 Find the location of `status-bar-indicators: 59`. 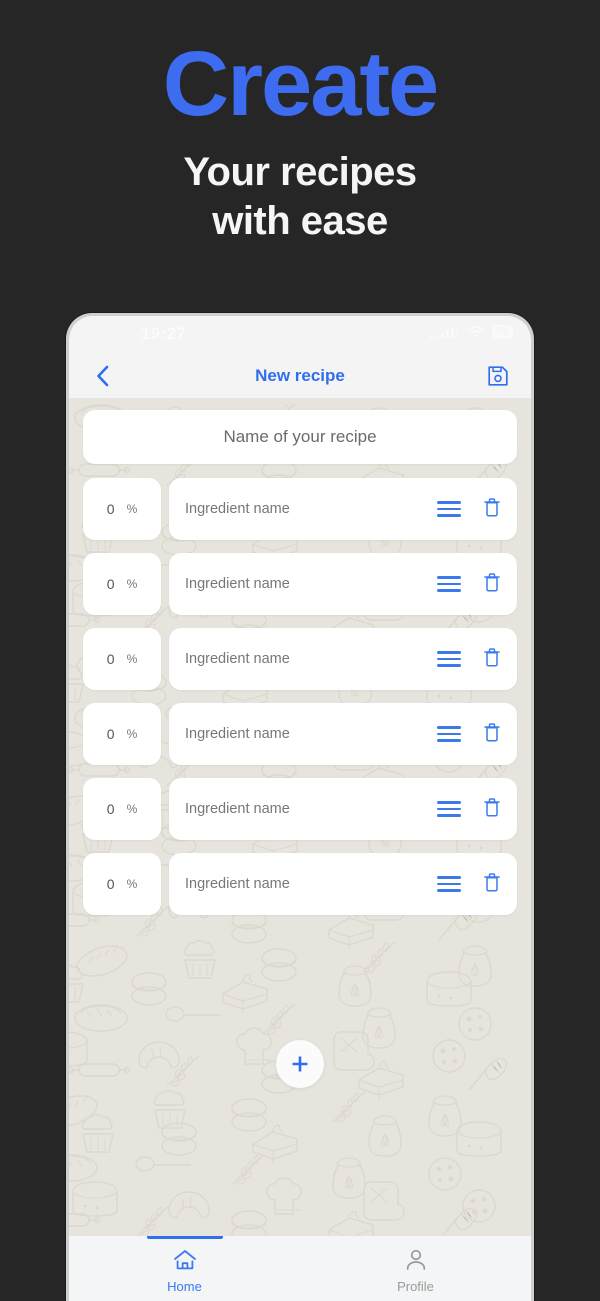

status-bar-indicators: 59 is located at coordinates (471, 332).